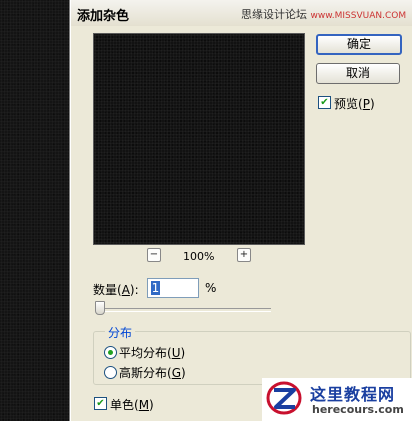  I want to click on watermark-text: 思缘设计论坛 www.MISSVUAN.COM, so click(323, 14).